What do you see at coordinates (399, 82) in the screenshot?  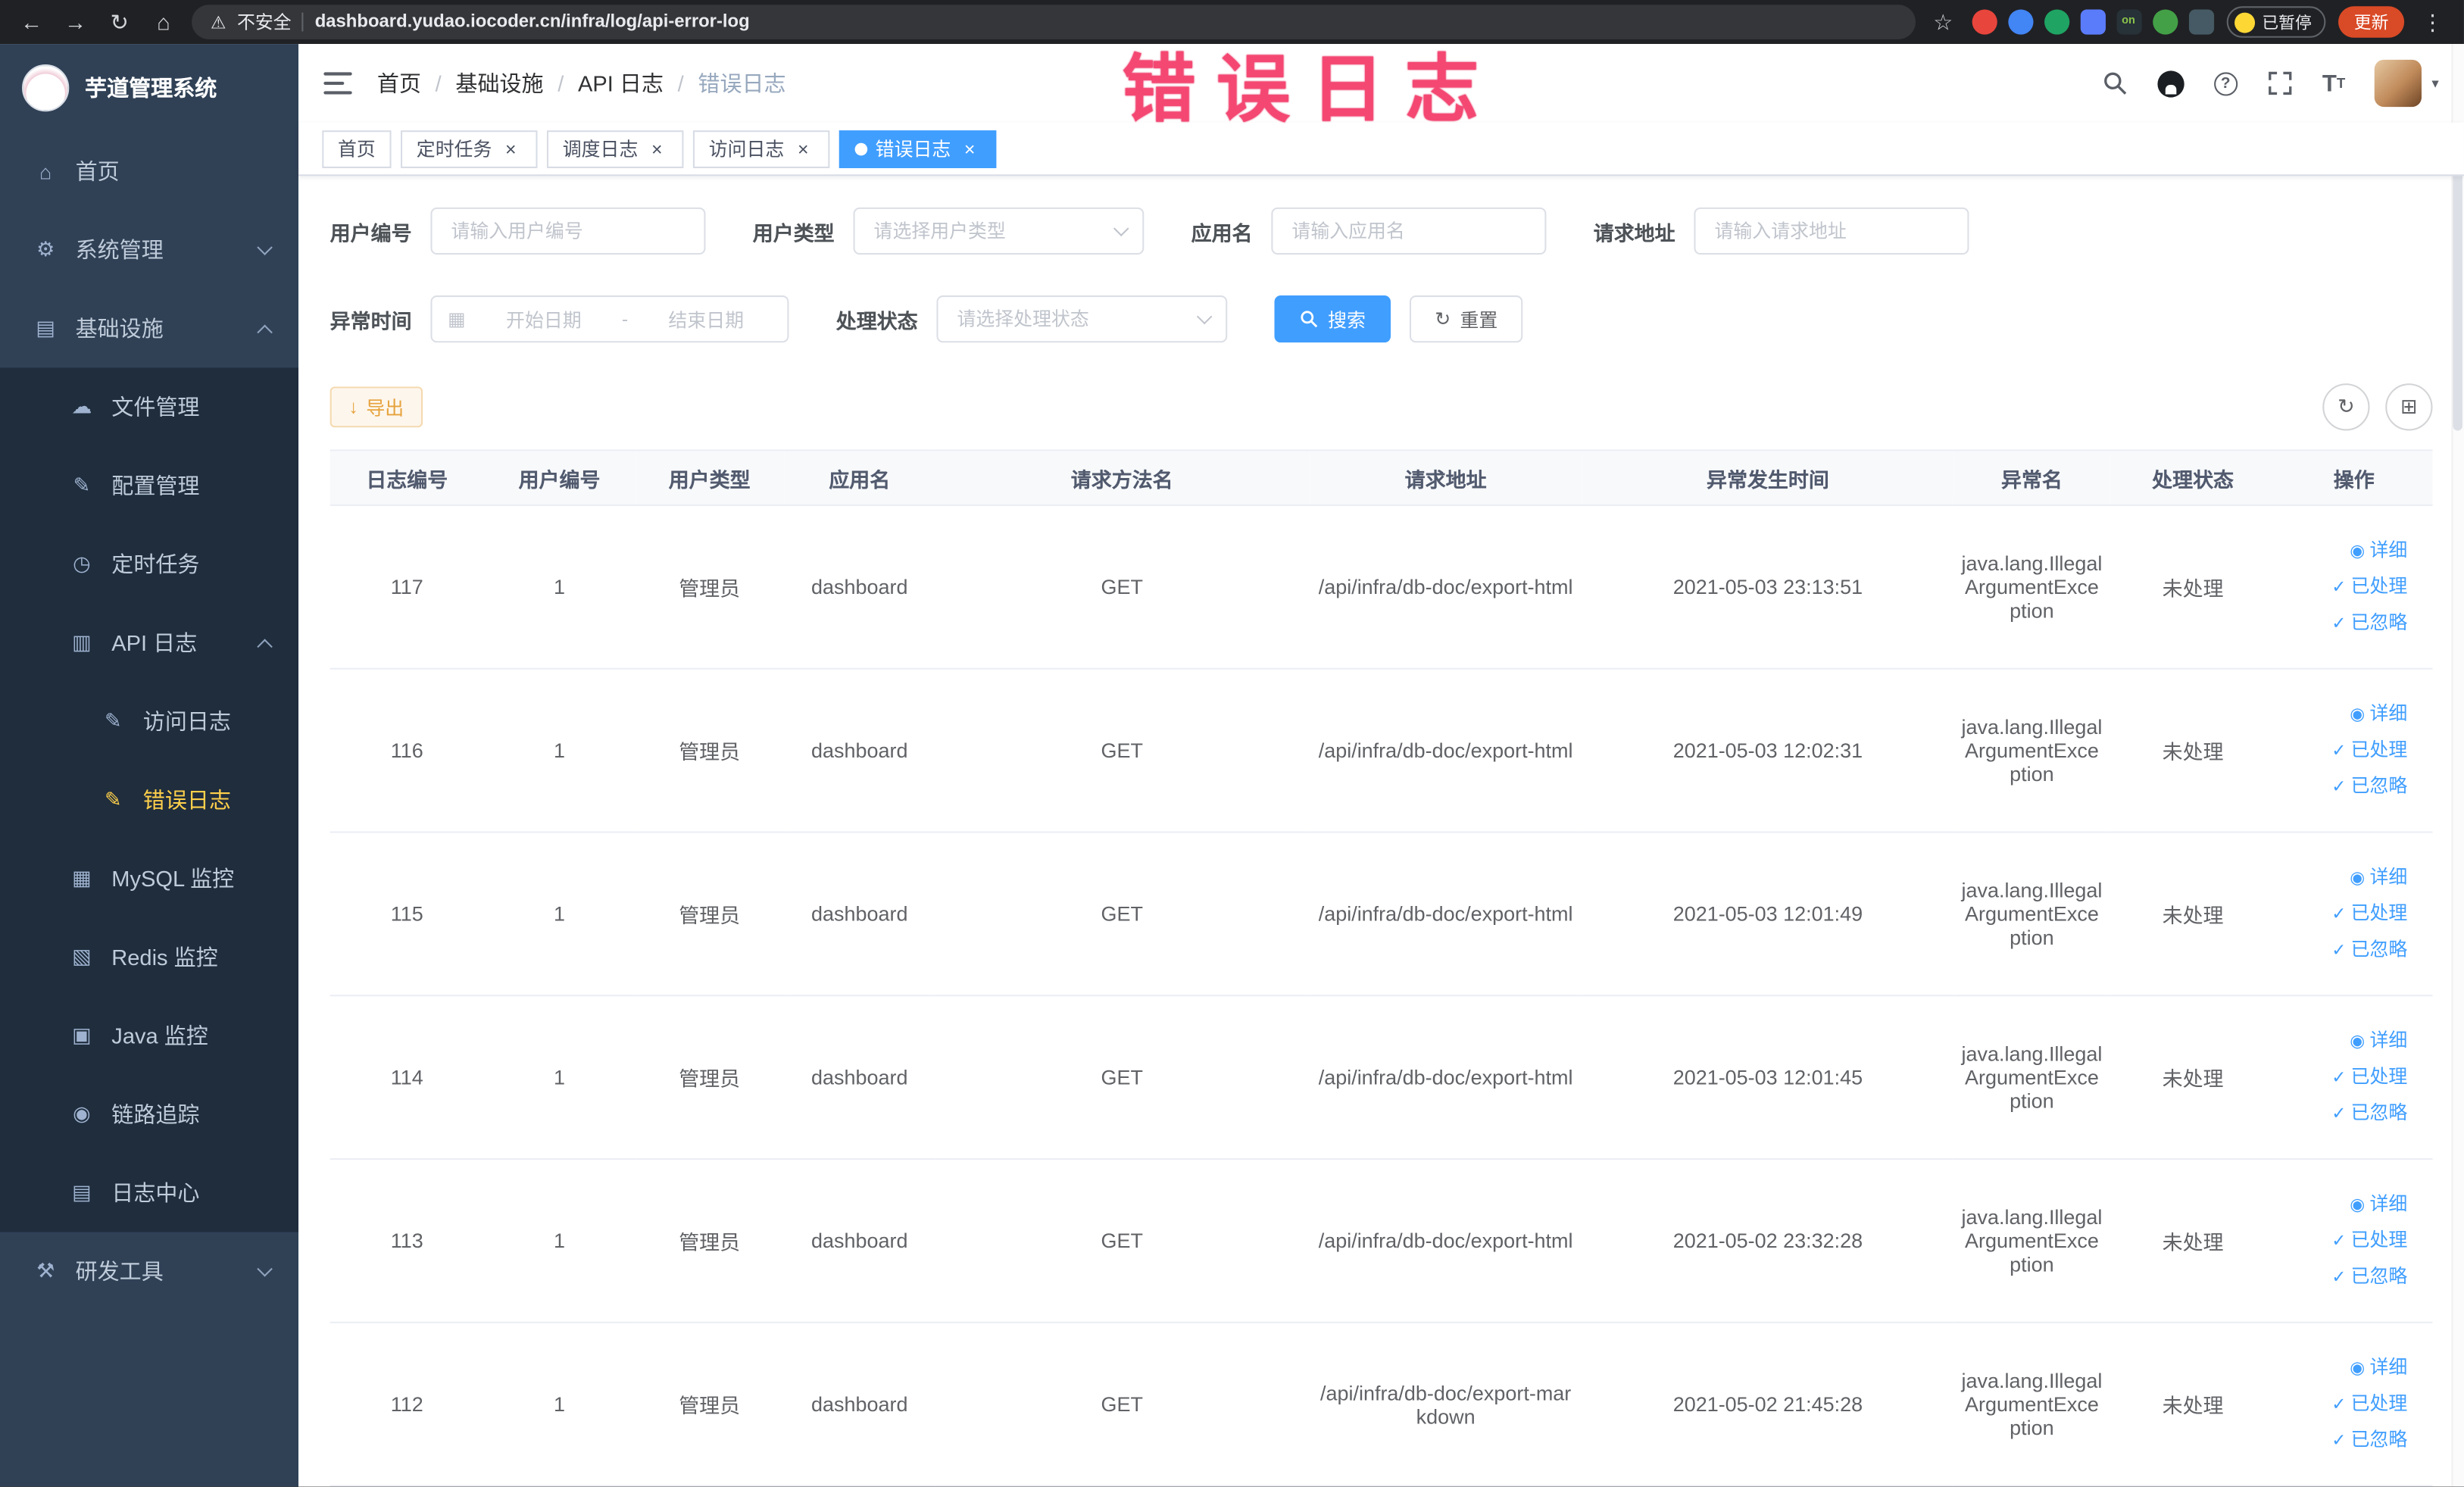 I see `breadcrumb-item: 首页` at bounding box center [399, 82].